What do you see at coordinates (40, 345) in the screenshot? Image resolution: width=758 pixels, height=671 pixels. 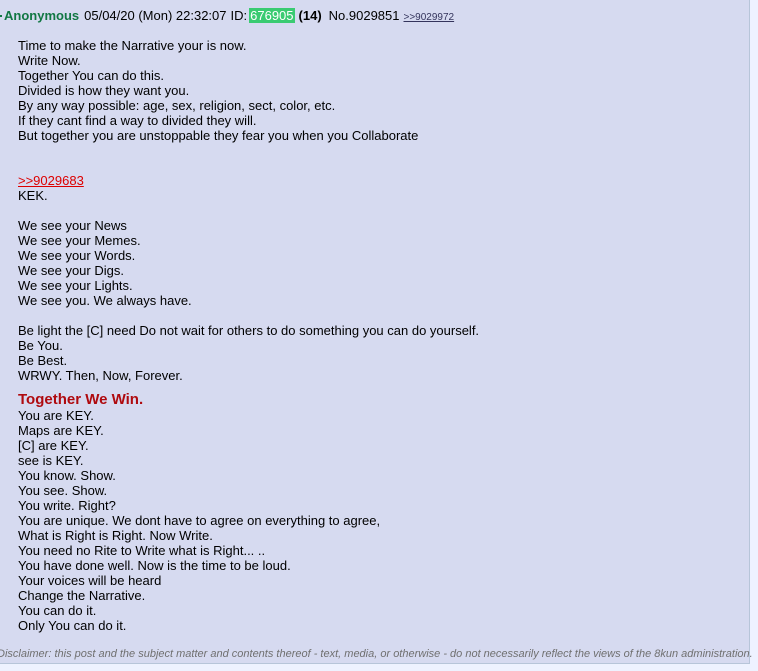 I see `body-line: Be You.` at bounding box center [40, 345].